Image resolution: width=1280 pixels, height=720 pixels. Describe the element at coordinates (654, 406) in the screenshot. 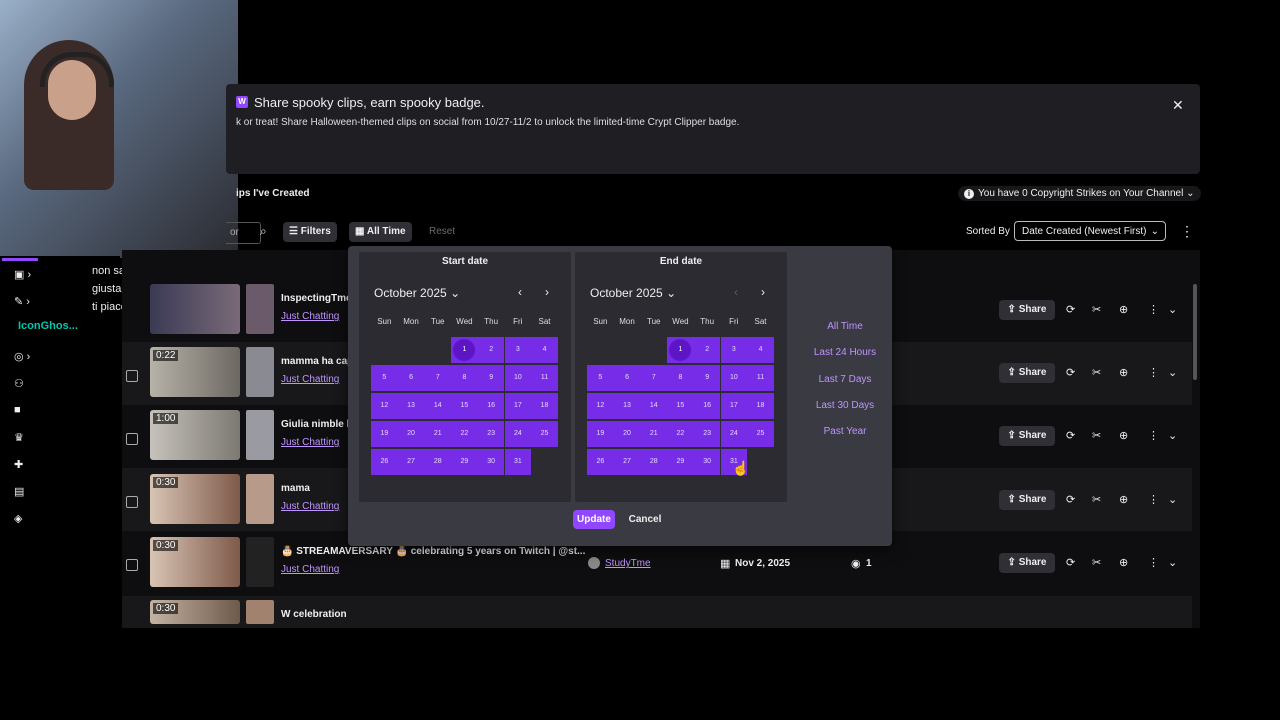

I see `end-calendar-day: 14` at that location.